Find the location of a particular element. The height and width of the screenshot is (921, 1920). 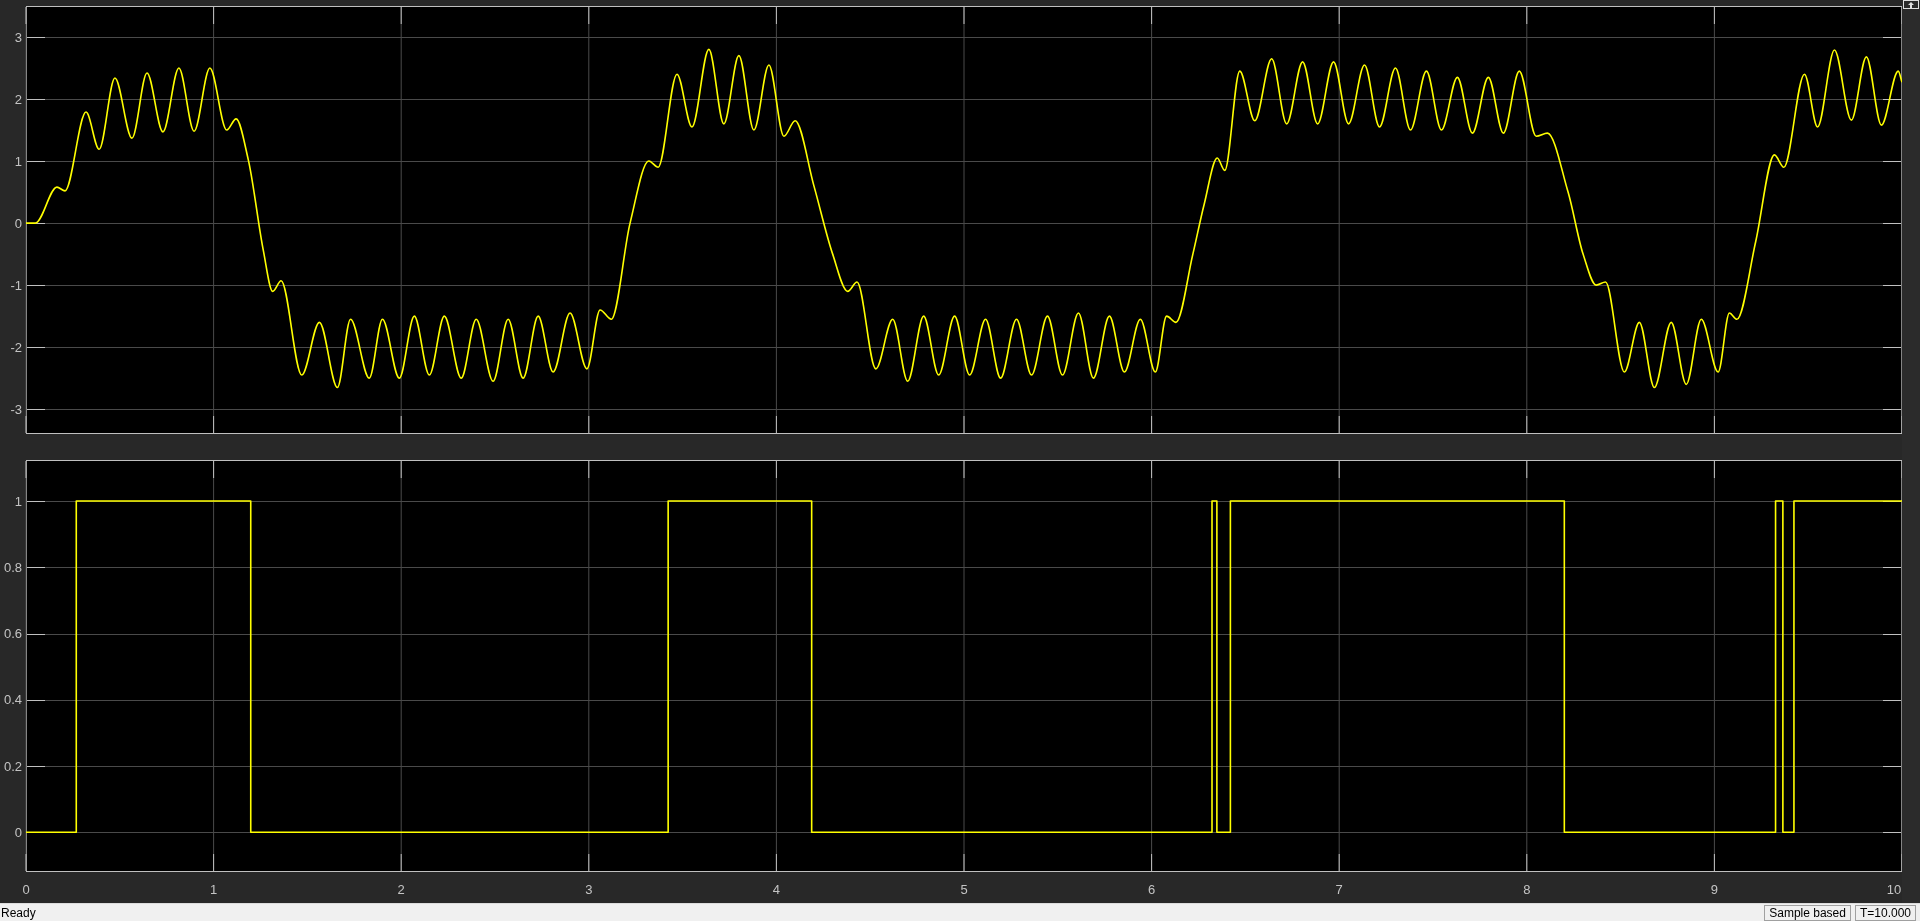

axis-tick-label: -1 is located at coordinates (16, 285).